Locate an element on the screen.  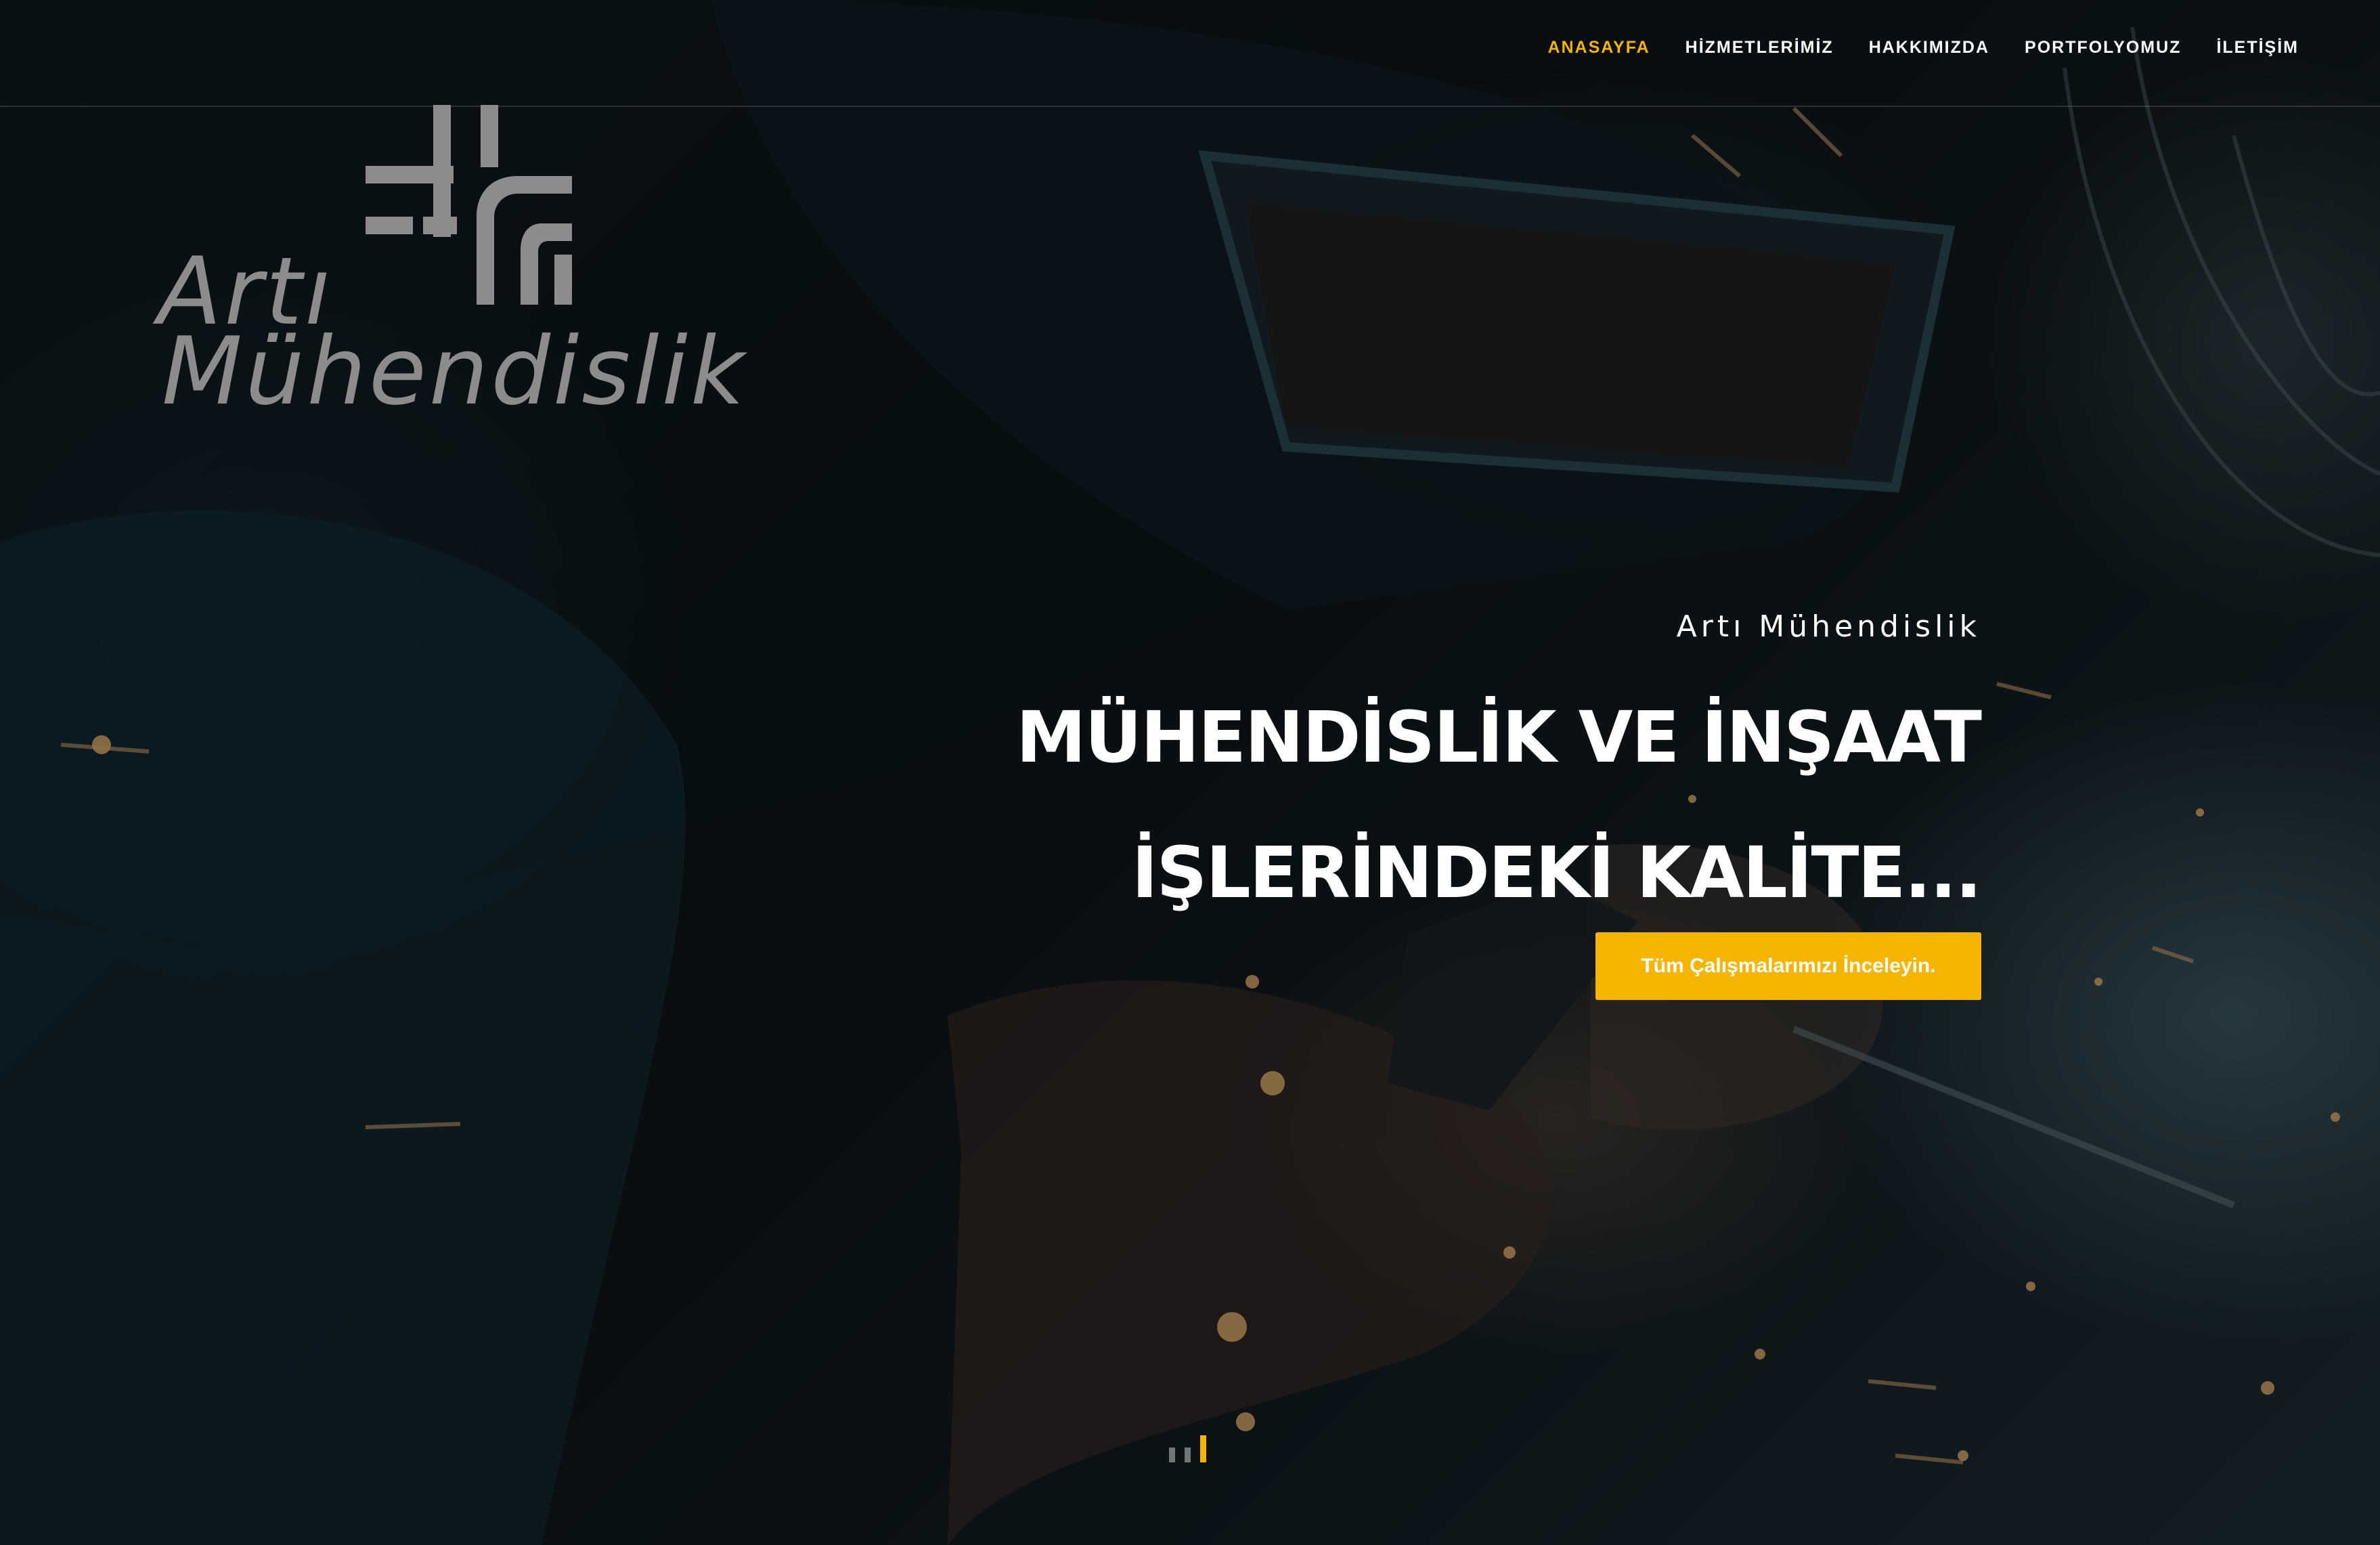
nav-item-anasayfa: ANASAYFA is located at coordinates (1598, 48).